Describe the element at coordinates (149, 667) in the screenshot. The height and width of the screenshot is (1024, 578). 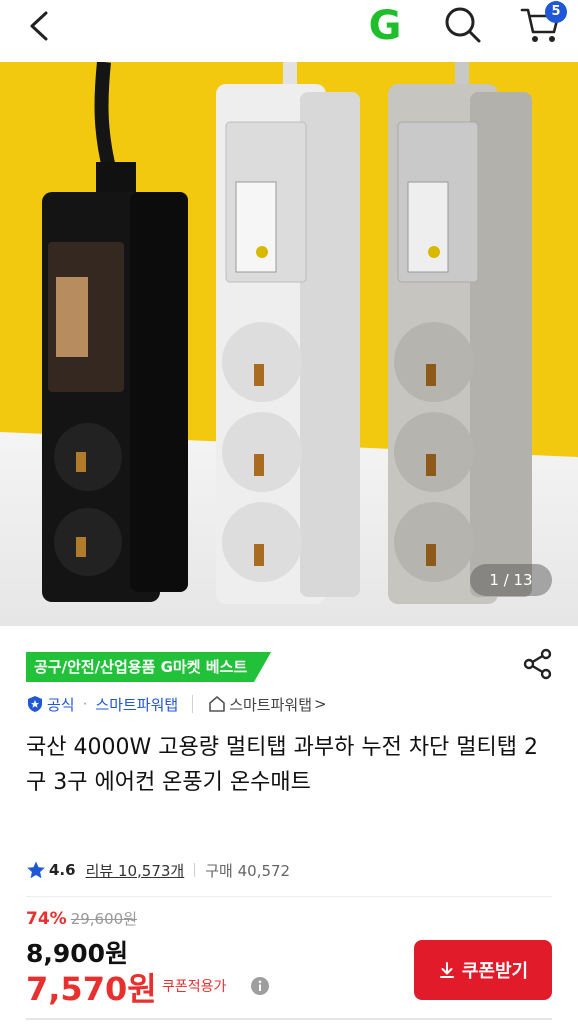
I see `best-category-badge: 공구/안전/산업용품 G마켓 베스트` at that location.